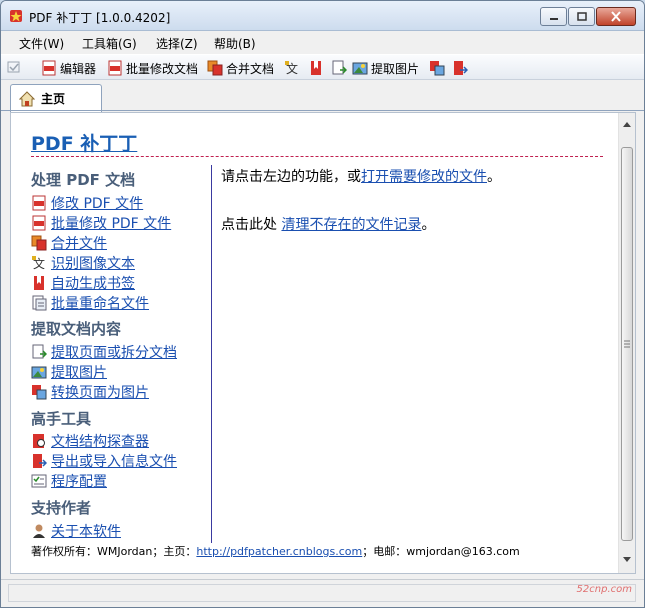 Image resolution: width=645 pixels, height=608 pixels. Describe the element at coordinates (69, 243) in the screenshot. I see `link-merge-files: 合并文件` at that location.